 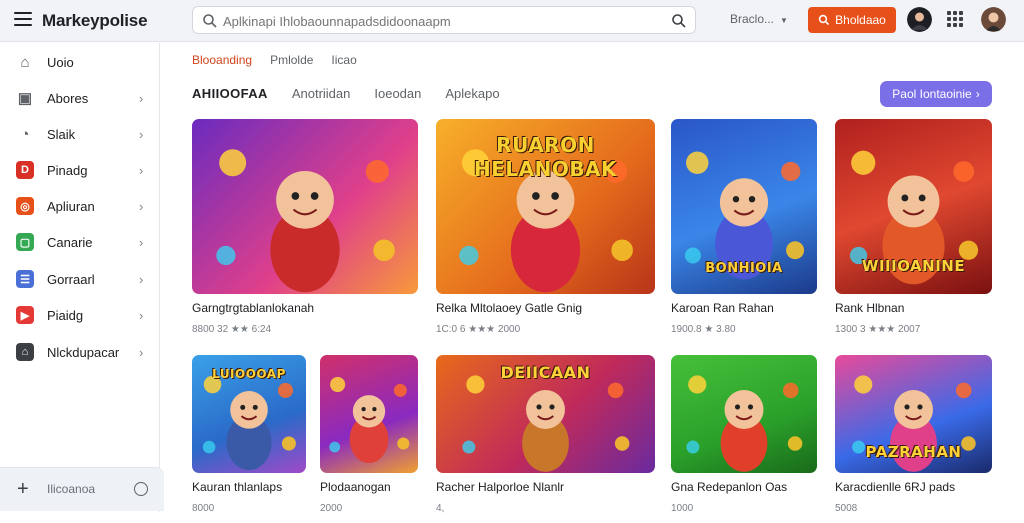 What do you see at coordinates (25, 242) in the screenshot?
I see `chat-icon: ▢` at bounding box center [25, 242].